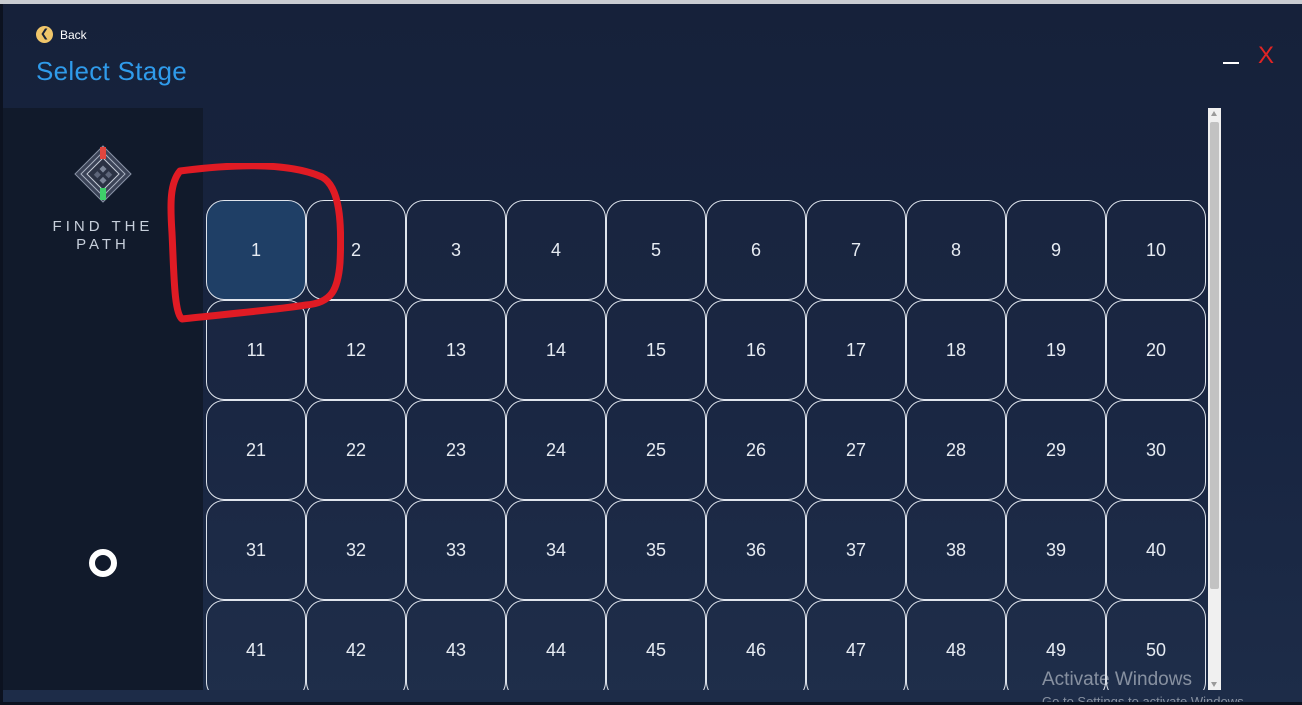  Describe the element at coordinates (1214, 113) in the screenshot. I see `scroll-up-icon` at that location.